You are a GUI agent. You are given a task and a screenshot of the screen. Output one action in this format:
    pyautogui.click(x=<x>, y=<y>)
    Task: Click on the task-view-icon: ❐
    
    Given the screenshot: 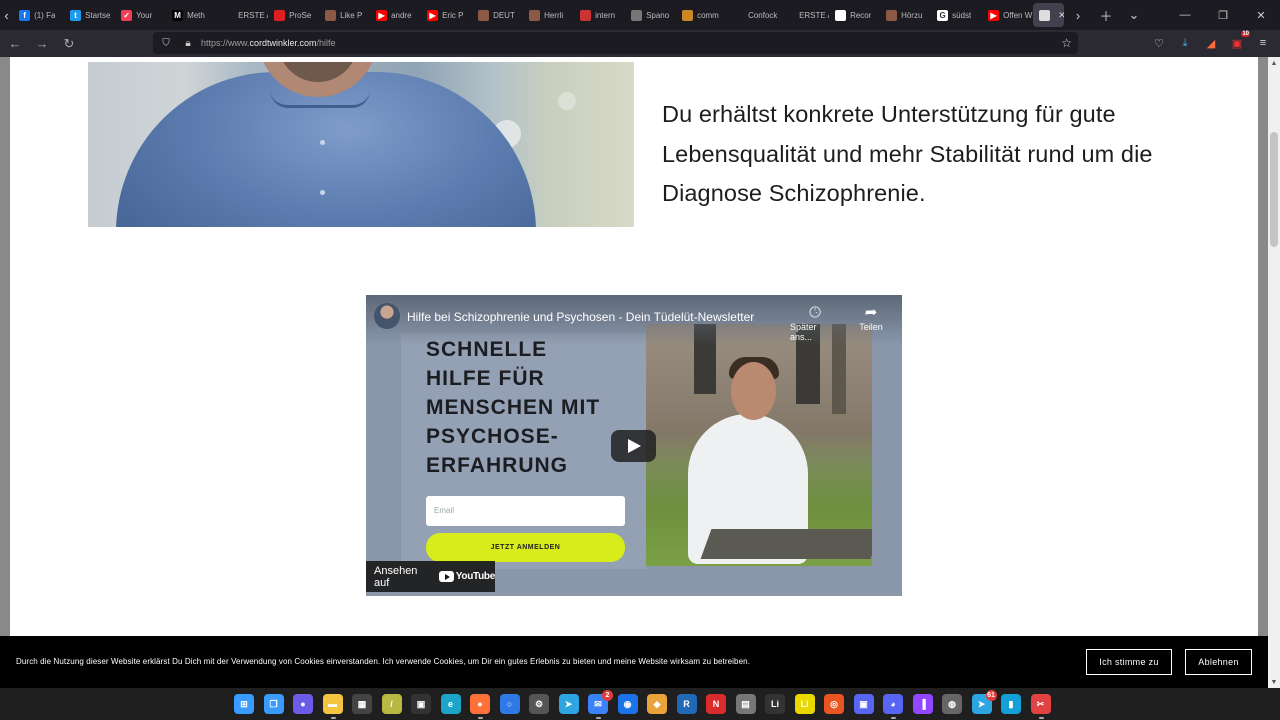 What is the action you would take?
    pyautogui.click(x=273, y=704)
    